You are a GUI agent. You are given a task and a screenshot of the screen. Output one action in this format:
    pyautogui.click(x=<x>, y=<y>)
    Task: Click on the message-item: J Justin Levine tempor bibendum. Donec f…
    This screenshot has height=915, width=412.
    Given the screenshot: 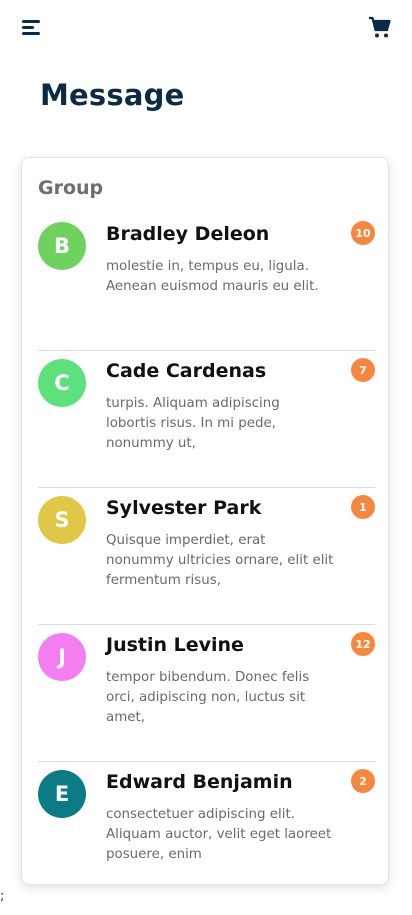 What is the action you would take?
    pyautogui.click(x=206, y=693)
    